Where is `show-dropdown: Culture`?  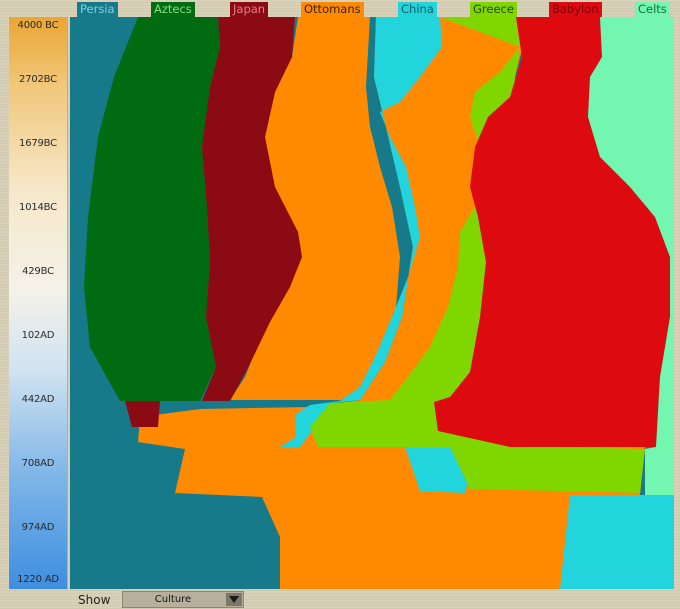
show-dropdown: Culture is located at coordinates (183, 599).